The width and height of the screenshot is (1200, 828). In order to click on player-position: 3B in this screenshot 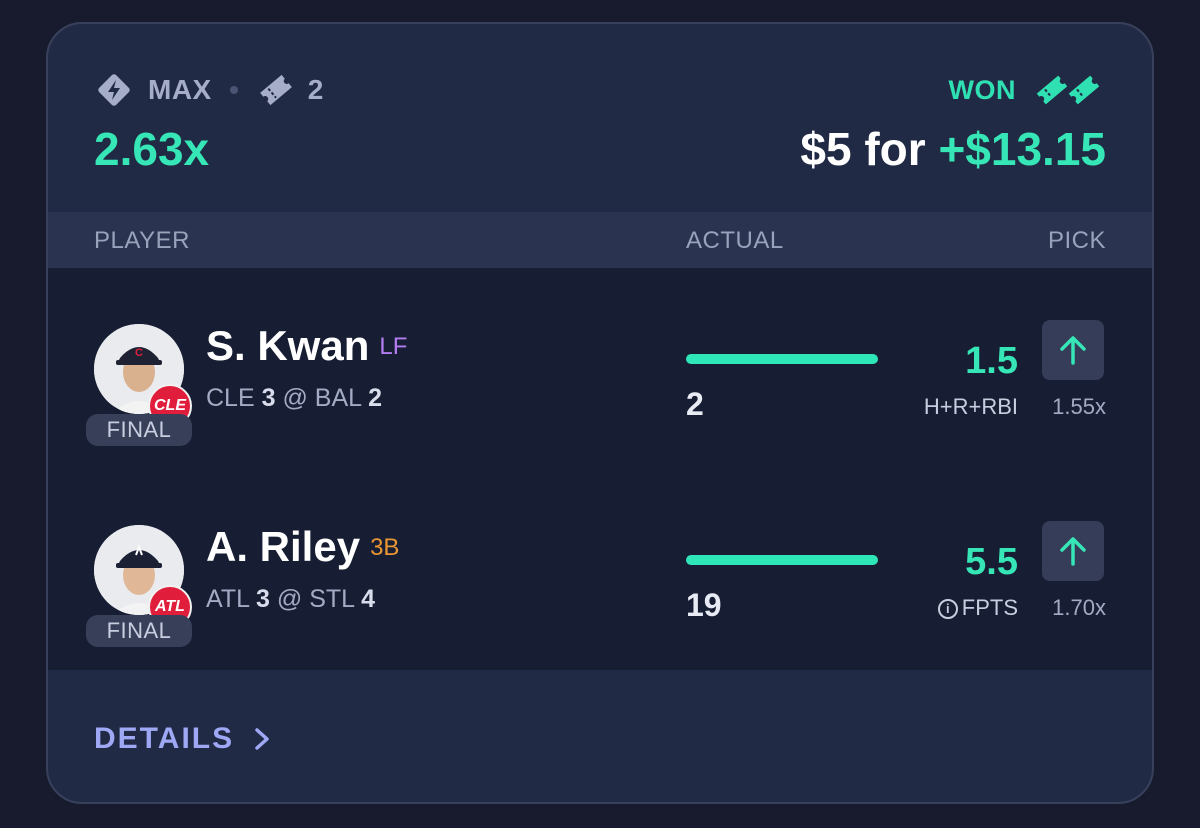, I will do `click(385, 547)`.